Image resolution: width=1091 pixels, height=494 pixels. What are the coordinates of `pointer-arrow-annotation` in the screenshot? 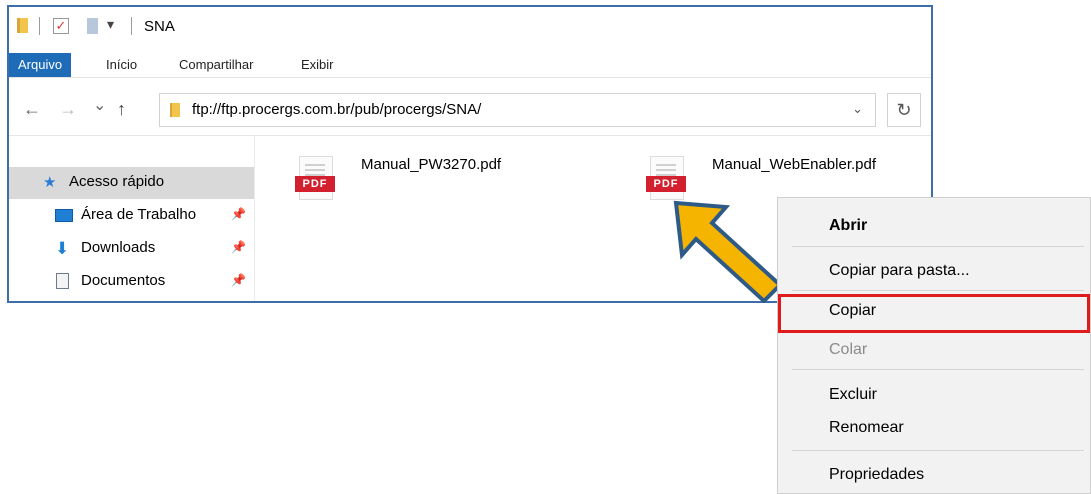 It's located at (728, 251).